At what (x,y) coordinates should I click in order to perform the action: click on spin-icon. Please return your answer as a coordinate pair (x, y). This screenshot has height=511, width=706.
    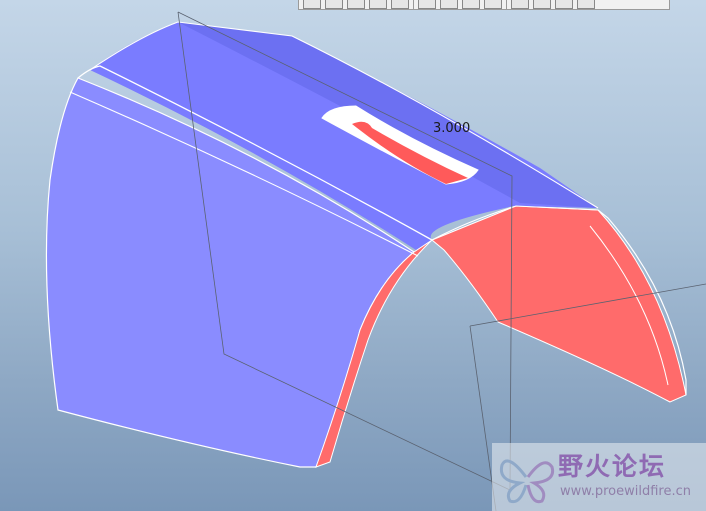
    Looking at the image, I should click on (493, 4).